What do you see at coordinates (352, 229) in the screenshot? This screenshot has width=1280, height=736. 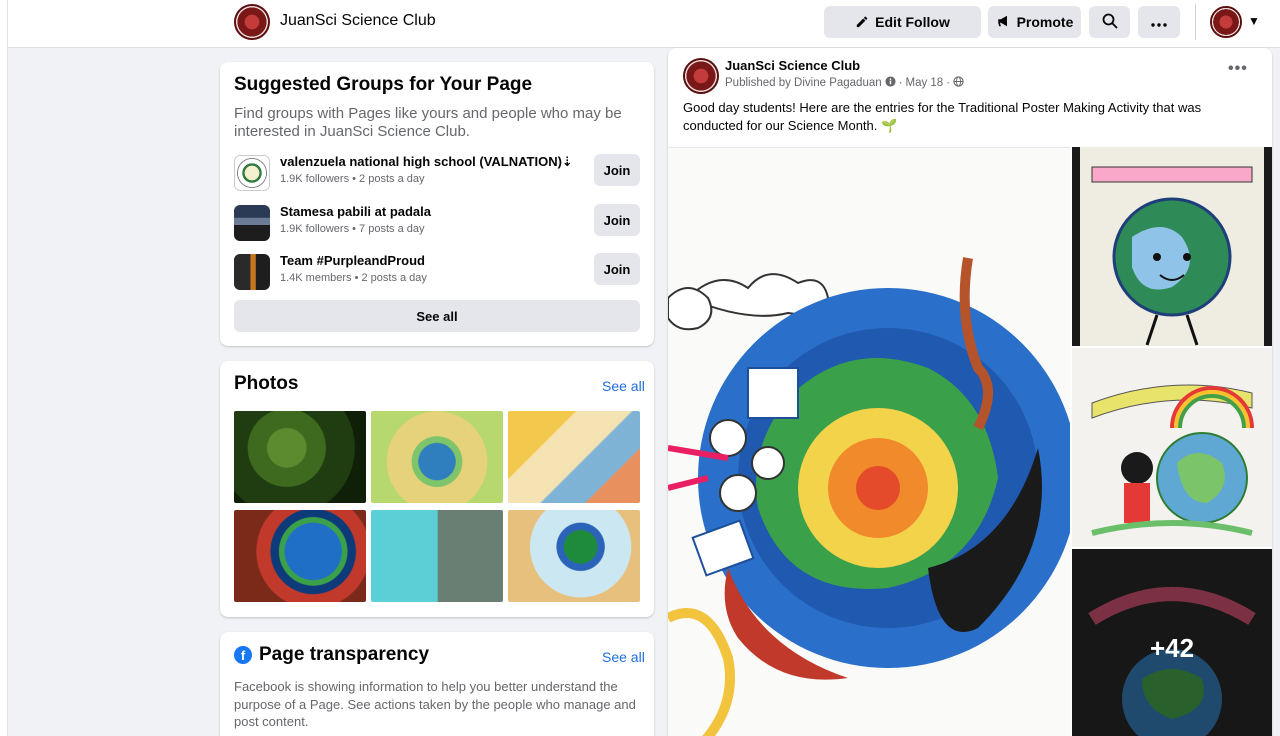 I see `group-meta: 1.9K followers • 7 posts a day` at bounding box center [352, 229].